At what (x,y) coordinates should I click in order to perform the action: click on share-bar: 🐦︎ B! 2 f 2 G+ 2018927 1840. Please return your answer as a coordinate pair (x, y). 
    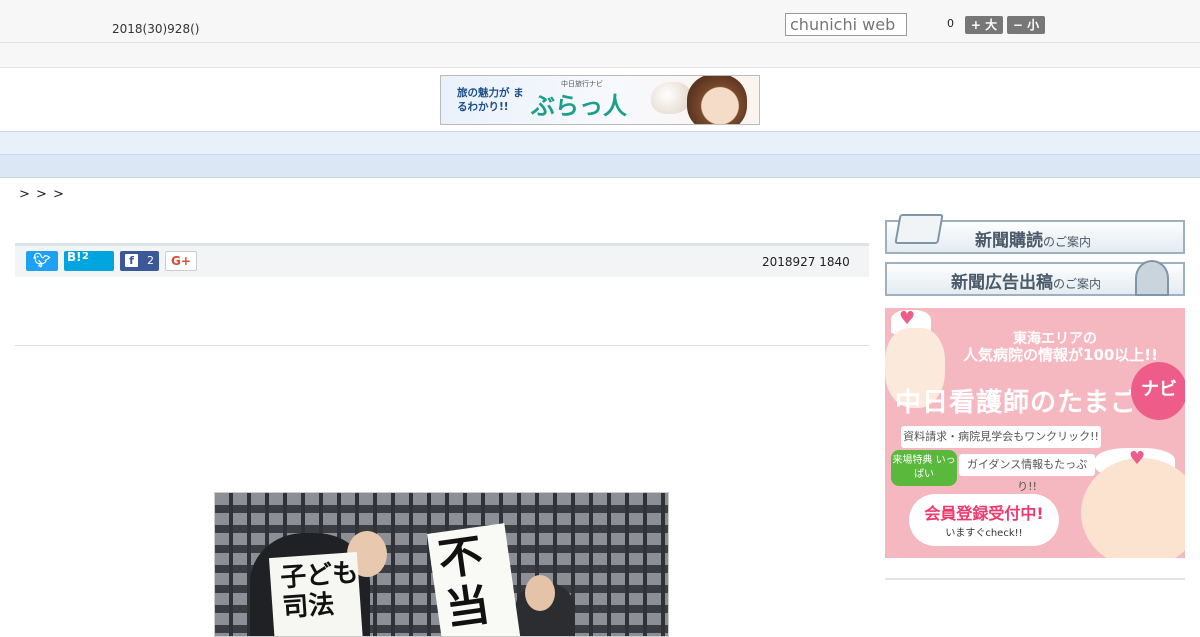
    Looking at the image, I should click on (442, 260).